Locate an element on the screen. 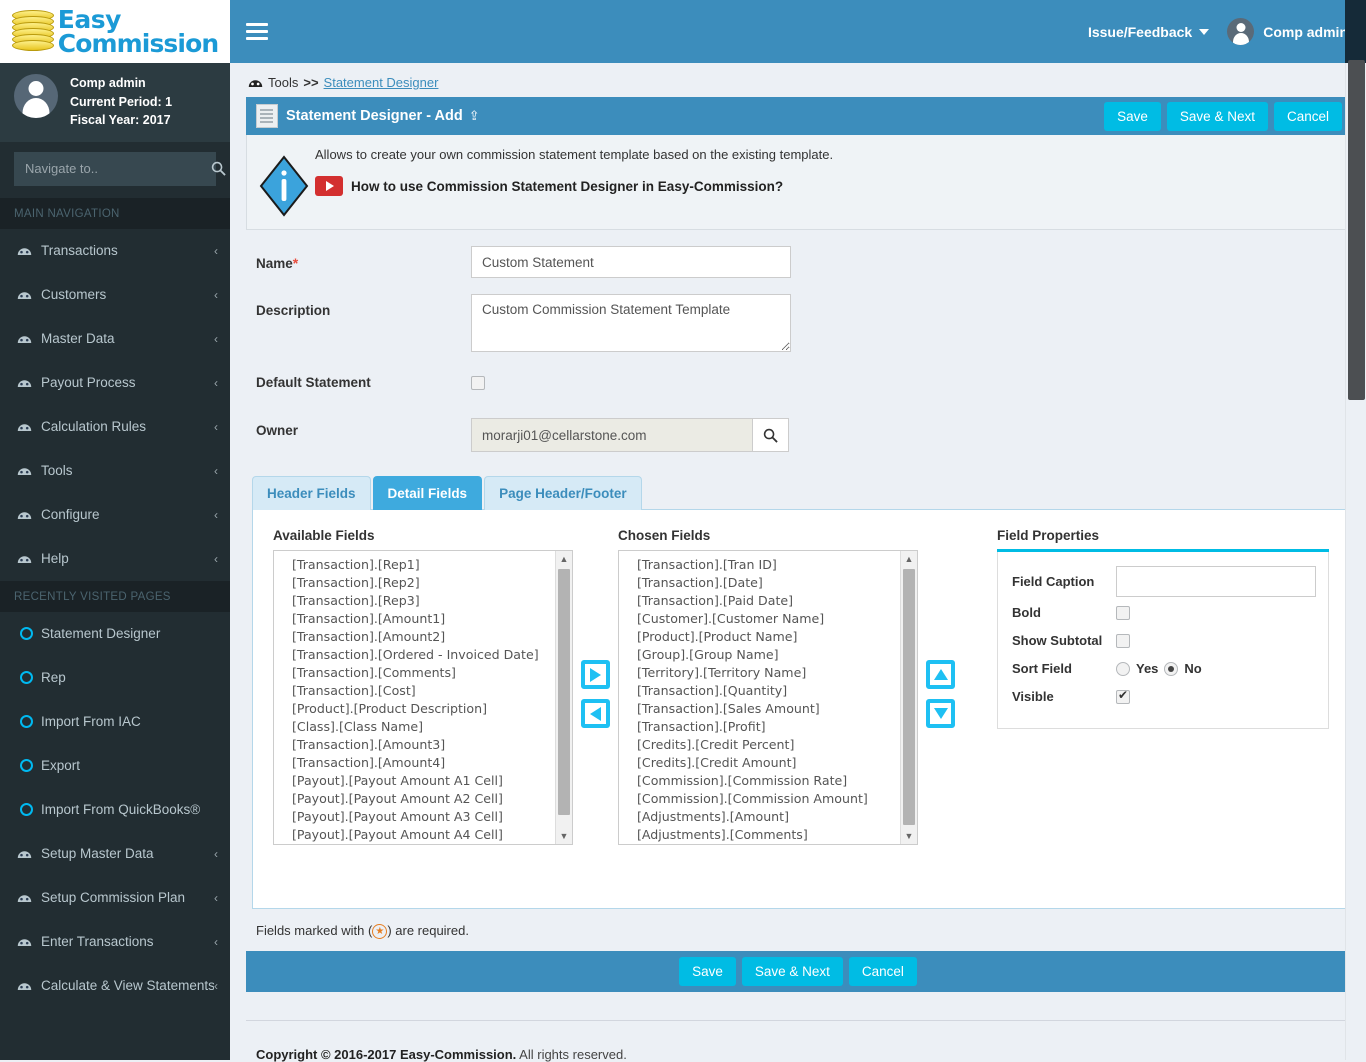  list-item: [Payout].[Payout Amount A1 Cell] is located at coordinates (423, 781).